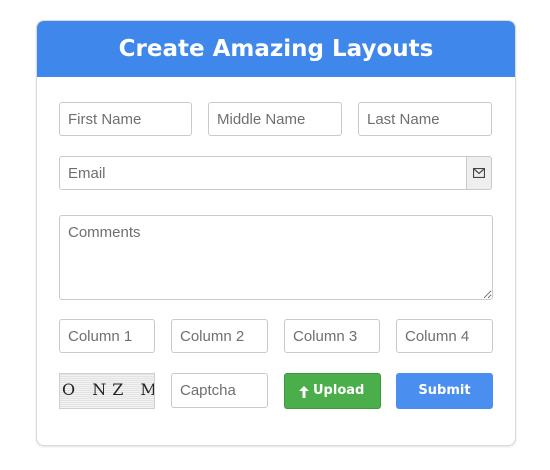 This screenshot has height=470, width=550. I want to click on captcha-image-text: O NZ MU, so click(108, 389).